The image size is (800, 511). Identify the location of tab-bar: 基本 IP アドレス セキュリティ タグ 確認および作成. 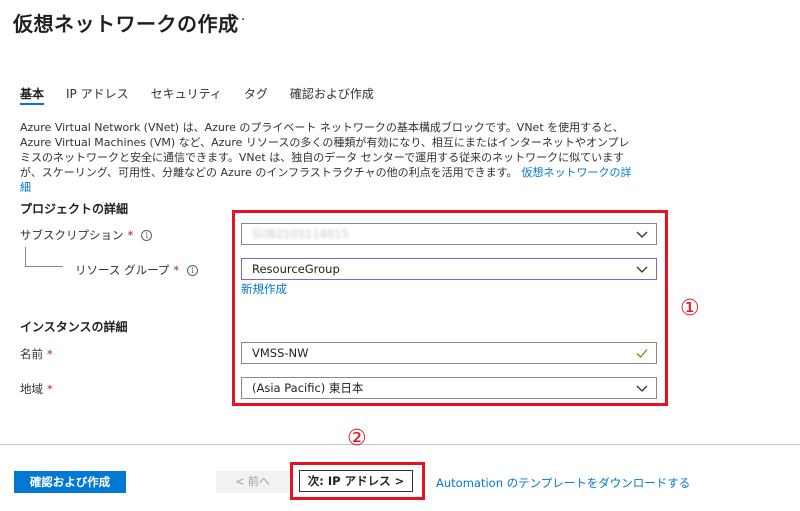
(208, 95).